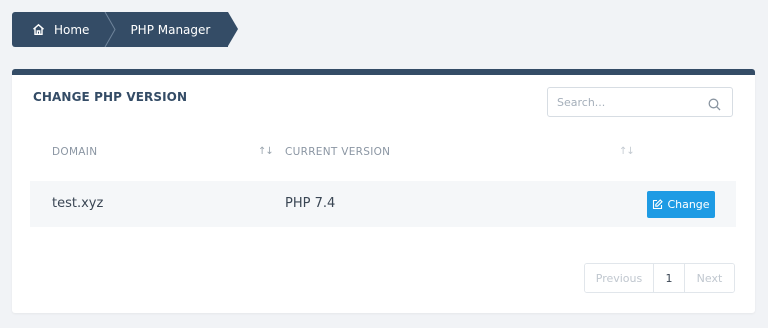 This screenshot has height=328, width=768. Describe the element at coordinates (74, 152) in the screenshot. I see `column-header-domain: DOMAIN` at that location.